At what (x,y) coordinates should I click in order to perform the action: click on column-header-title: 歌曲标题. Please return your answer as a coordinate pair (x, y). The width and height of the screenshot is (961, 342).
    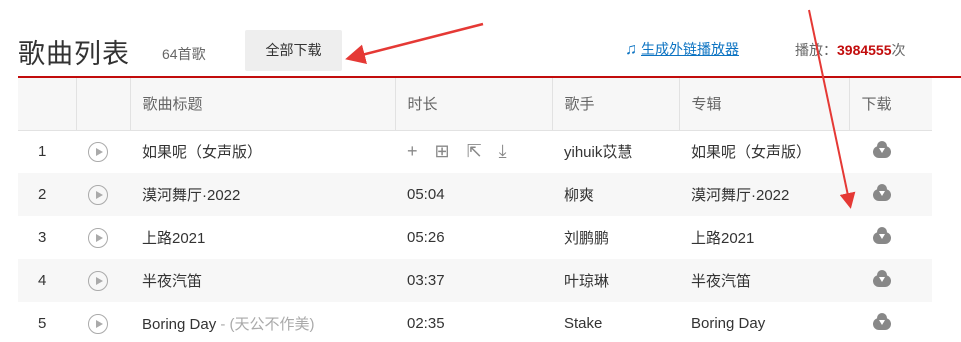
    Looking at the image, I should click on (262, 104).